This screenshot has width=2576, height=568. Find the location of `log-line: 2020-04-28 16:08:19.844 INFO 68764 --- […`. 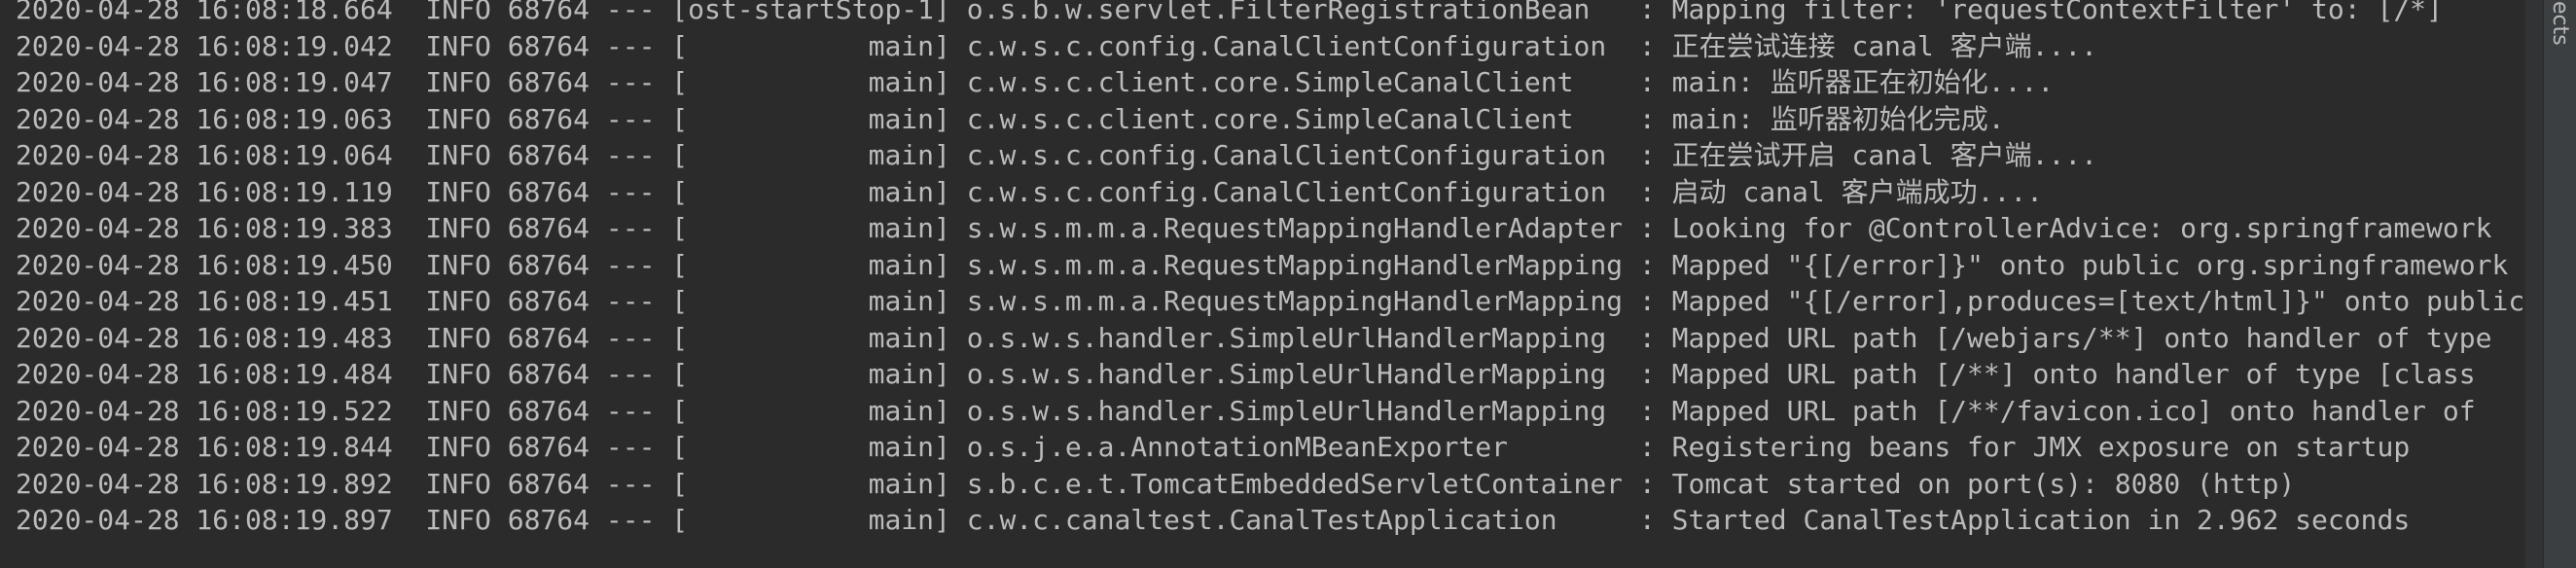

log-line: 2020-04-28 16:08:19.844 INFO 68764 --- [… is located at coordinates (1213, 447).